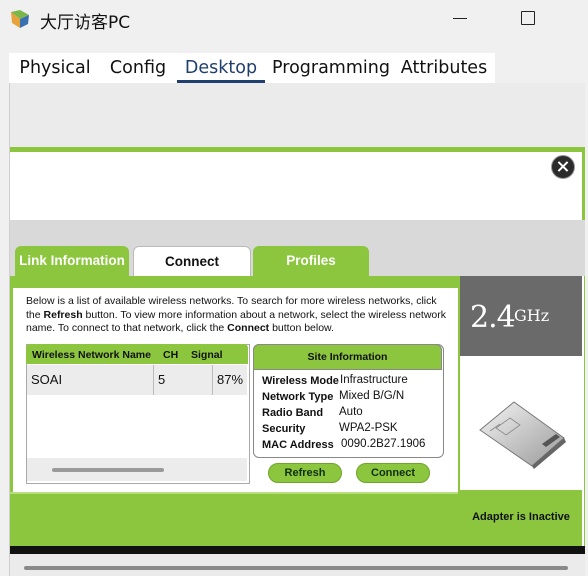 This screenshot has width=588, height=576. I want to click on footer-strip, so click(297, 550).